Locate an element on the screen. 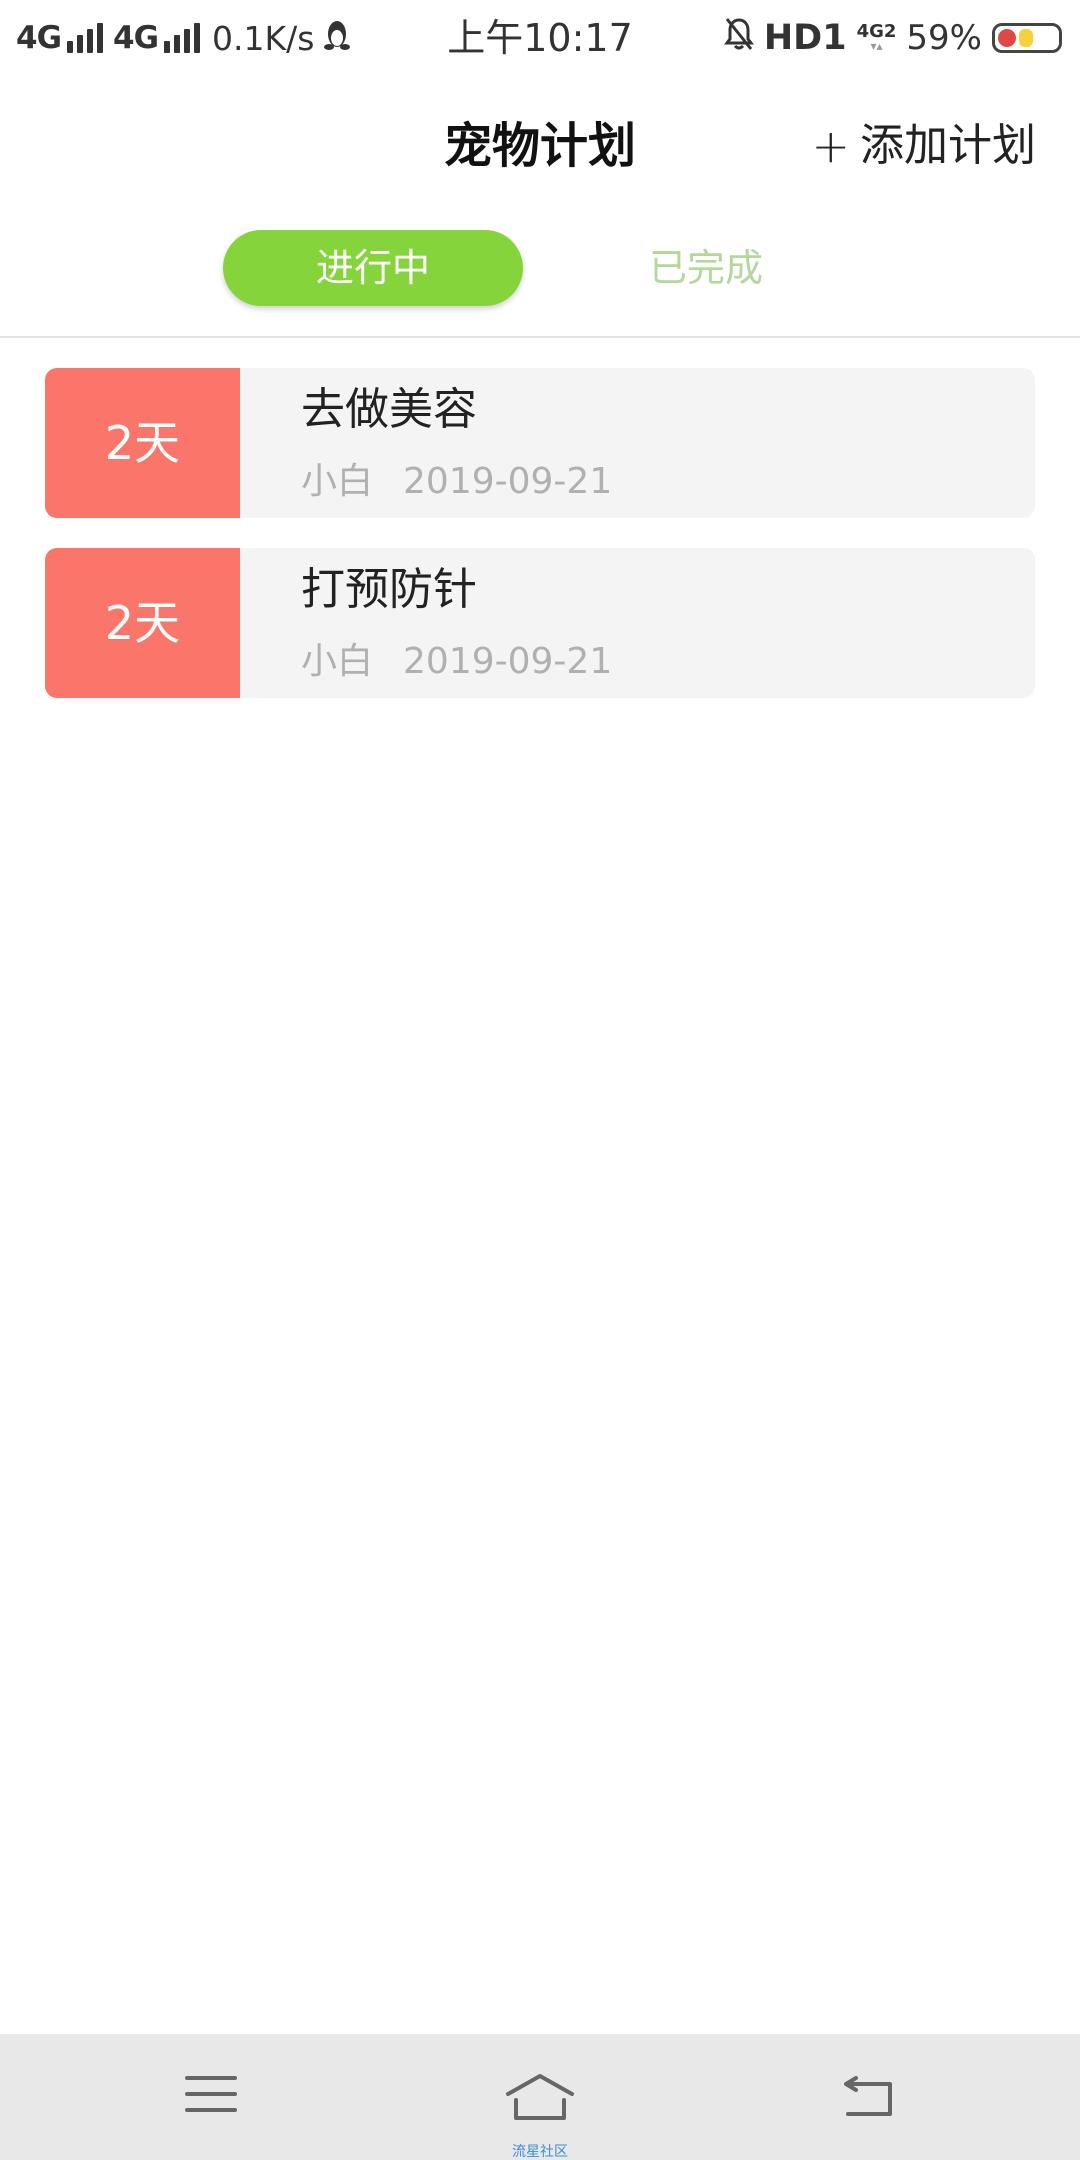 This screenshot has width=1080, height=2160. system-nav-bar: 流星社区 is located at coordinates (540, 2097).